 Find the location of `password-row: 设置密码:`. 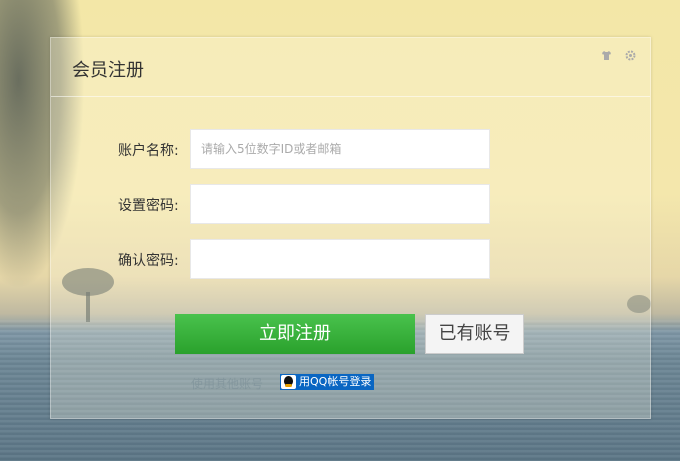

password-row: 设置密码: is located at coordinates (350, 204).